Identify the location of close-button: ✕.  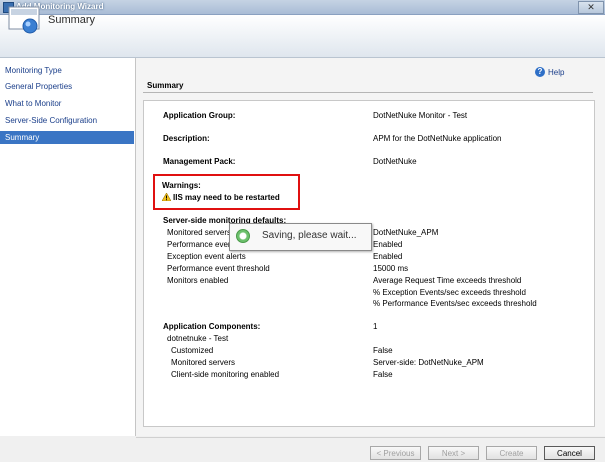
(591, 7).